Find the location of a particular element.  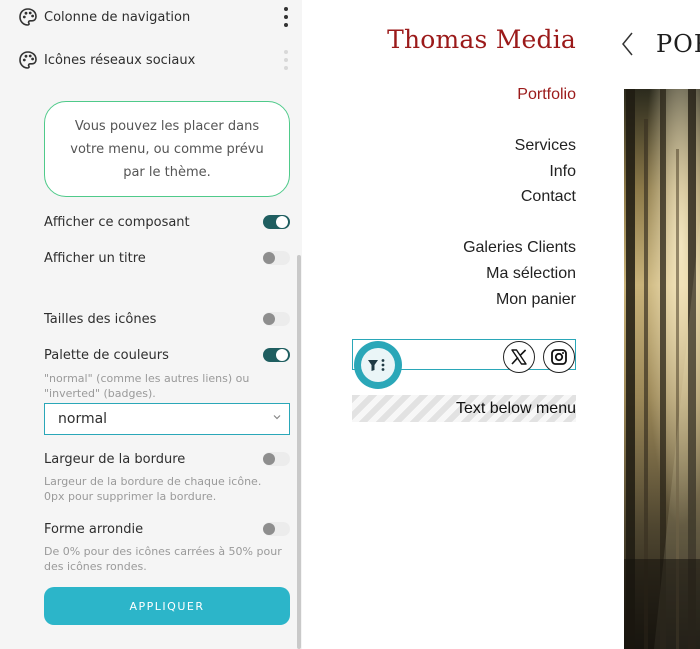

site-title: Thomas Media is located at coordinates (453, 39).